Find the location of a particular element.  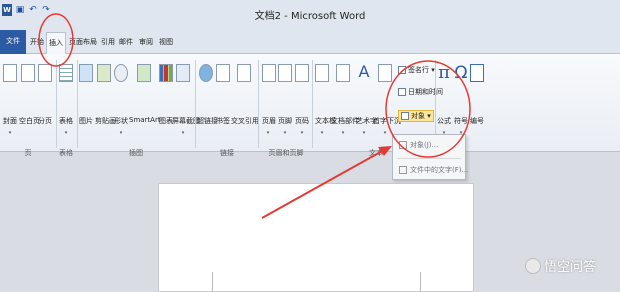

picture-icon is located at coordinates (86, 73).